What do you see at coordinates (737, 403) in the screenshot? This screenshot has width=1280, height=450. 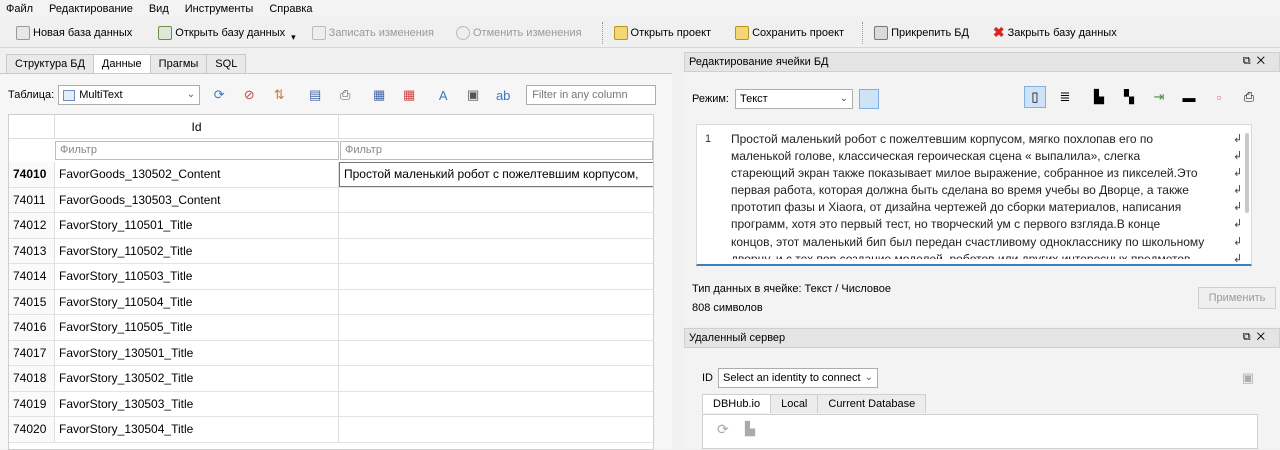 I see `tab-dbhub: DBHub.io` at bounding box center [737, 403].